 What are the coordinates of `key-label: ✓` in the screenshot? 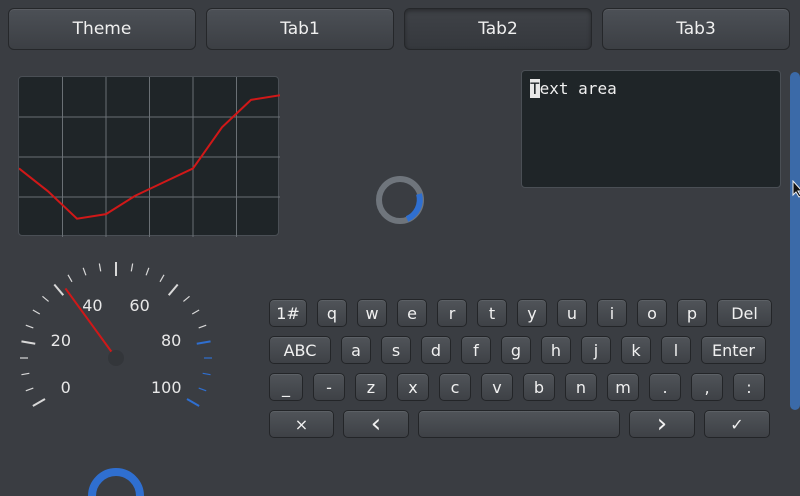 It's located at (737, 424).